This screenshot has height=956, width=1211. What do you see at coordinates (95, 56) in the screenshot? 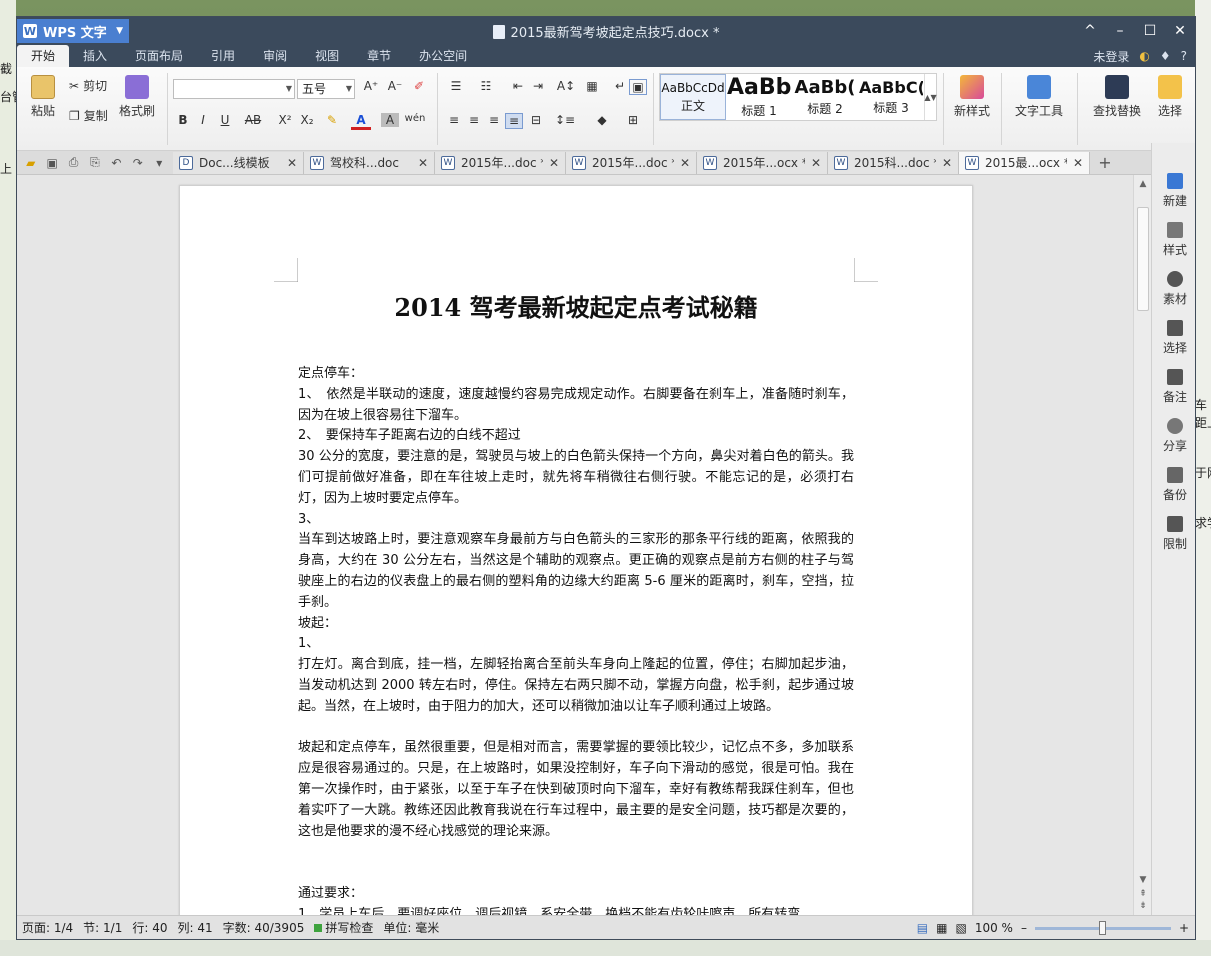
I see `tab-insert: 插入` at bounding box center [95, 56].